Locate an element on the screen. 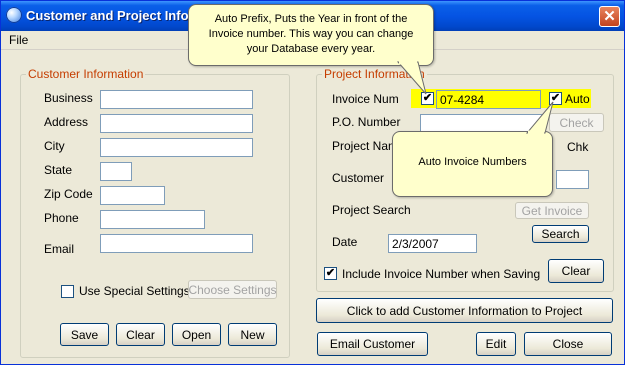  menu-file: File is located at coordinates (18, 40).